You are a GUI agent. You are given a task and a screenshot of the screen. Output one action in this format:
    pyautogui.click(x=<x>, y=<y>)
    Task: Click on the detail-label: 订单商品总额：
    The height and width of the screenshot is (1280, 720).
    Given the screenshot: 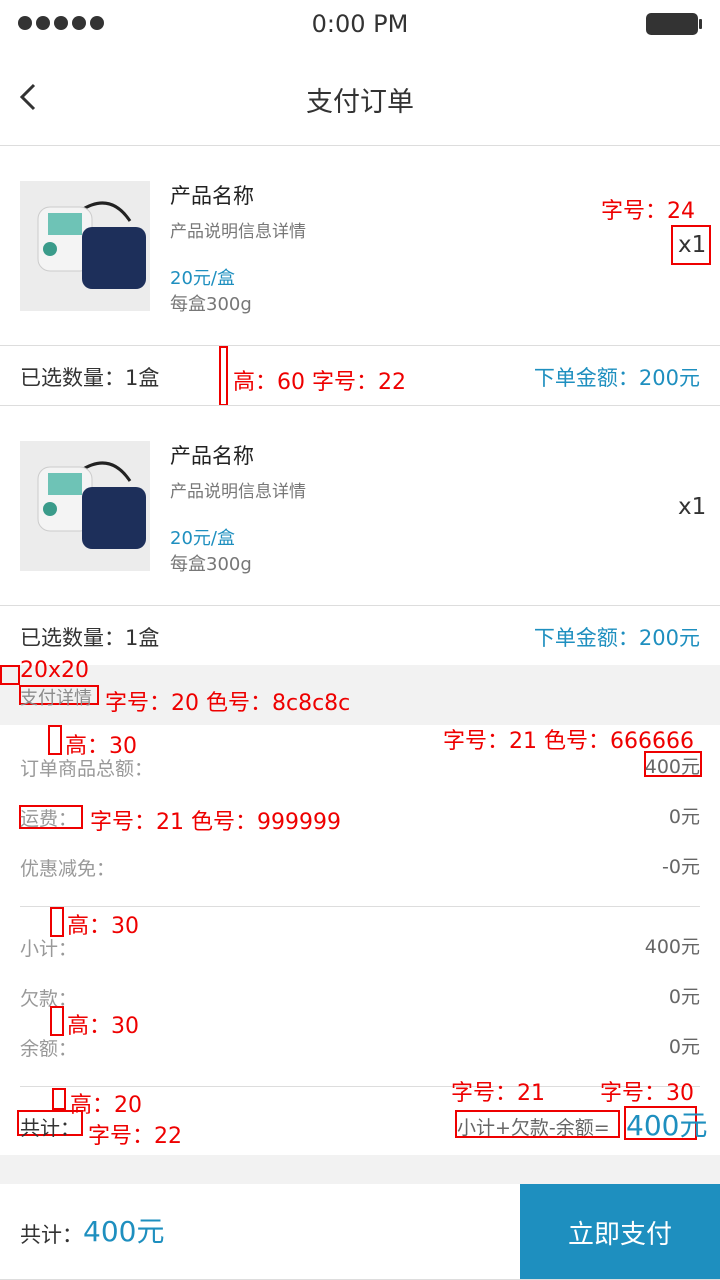 What is the action you would take?
    pyautogui.click(x=87, y=769)
    